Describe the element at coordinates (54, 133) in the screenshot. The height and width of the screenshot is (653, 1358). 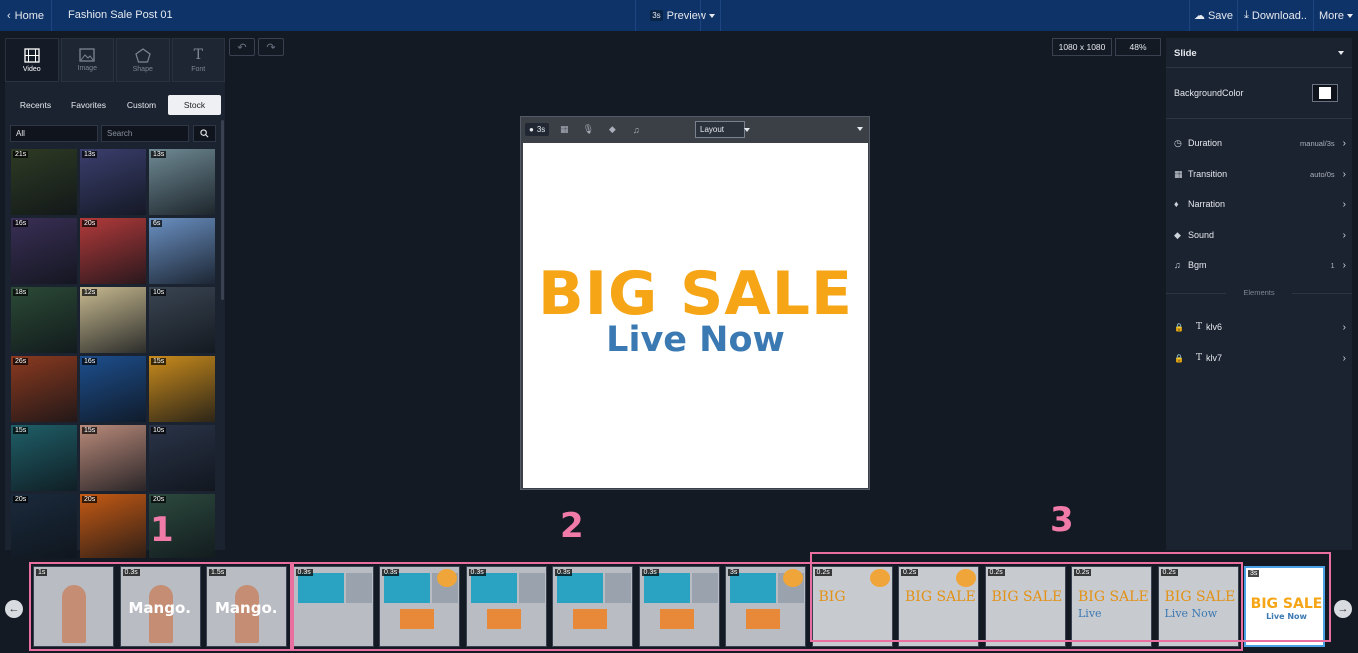
I see `category-filter-select: All` at that location.